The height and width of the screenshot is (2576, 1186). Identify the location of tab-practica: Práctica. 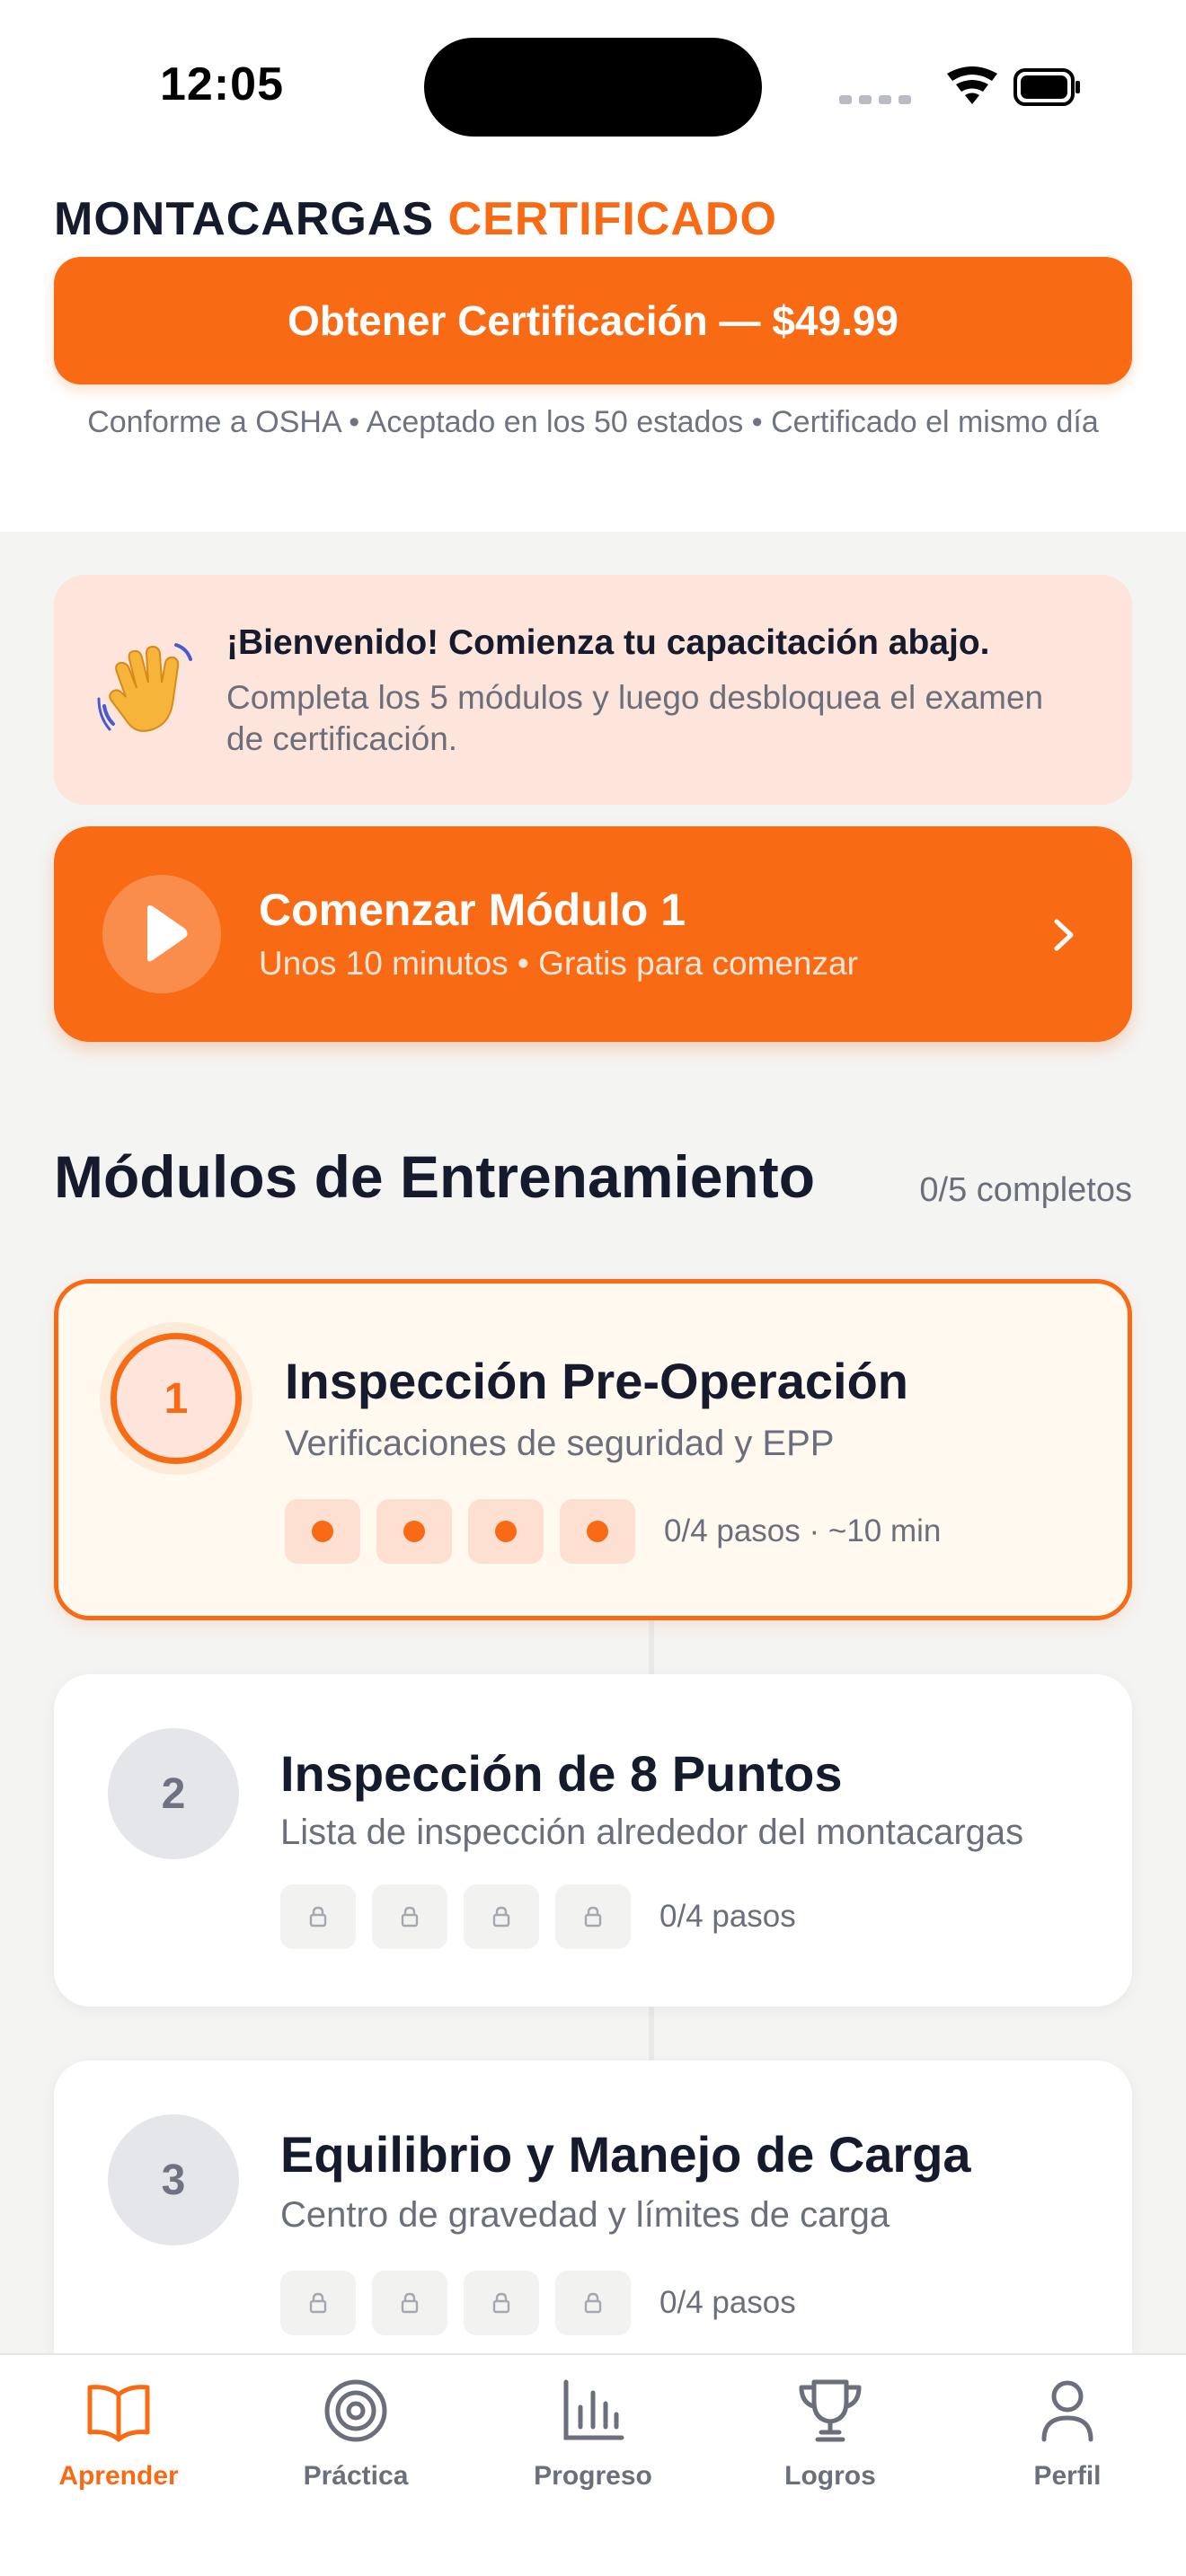
(356, 2445).